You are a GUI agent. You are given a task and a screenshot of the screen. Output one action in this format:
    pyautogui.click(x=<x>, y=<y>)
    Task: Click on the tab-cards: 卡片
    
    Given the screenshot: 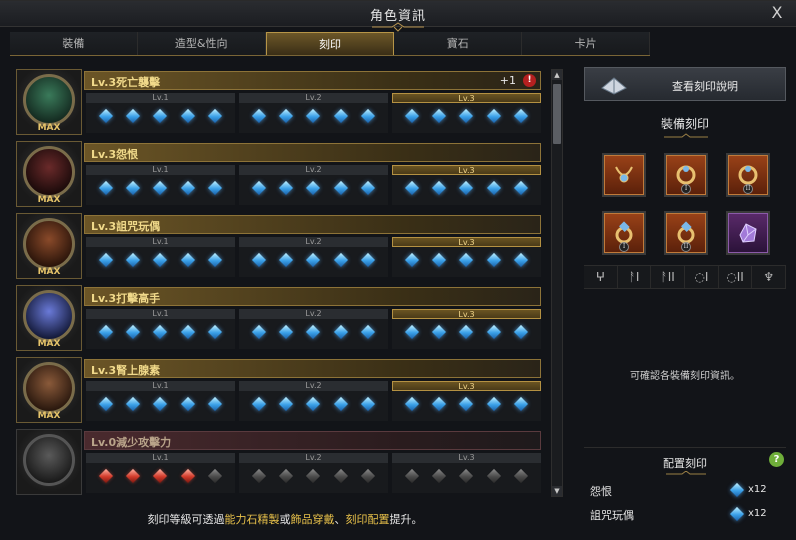 What is the action you would take?
    pyautogui.click(x=586, y=43)
    